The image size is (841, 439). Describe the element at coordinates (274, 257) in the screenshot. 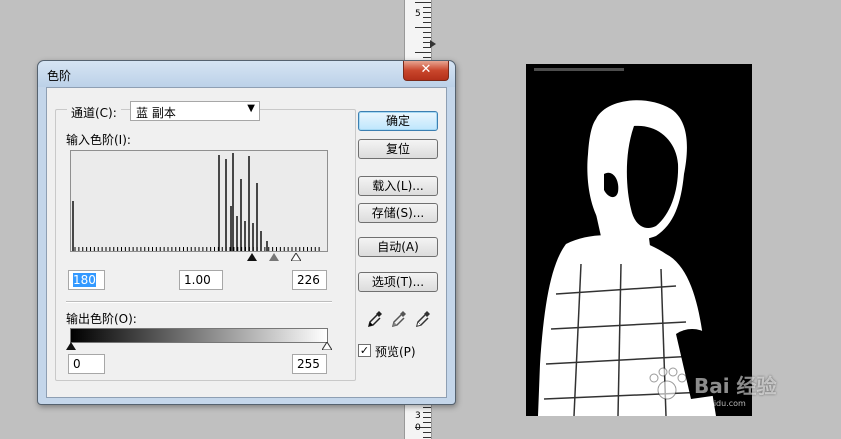

I see `input-gamma-handle` at that location.